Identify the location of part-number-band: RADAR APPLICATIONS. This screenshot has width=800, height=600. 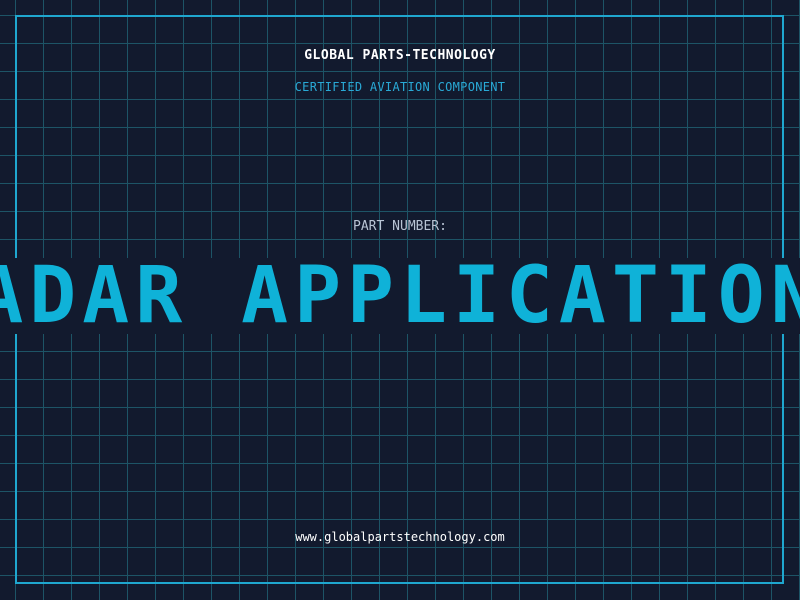
(400, 296).